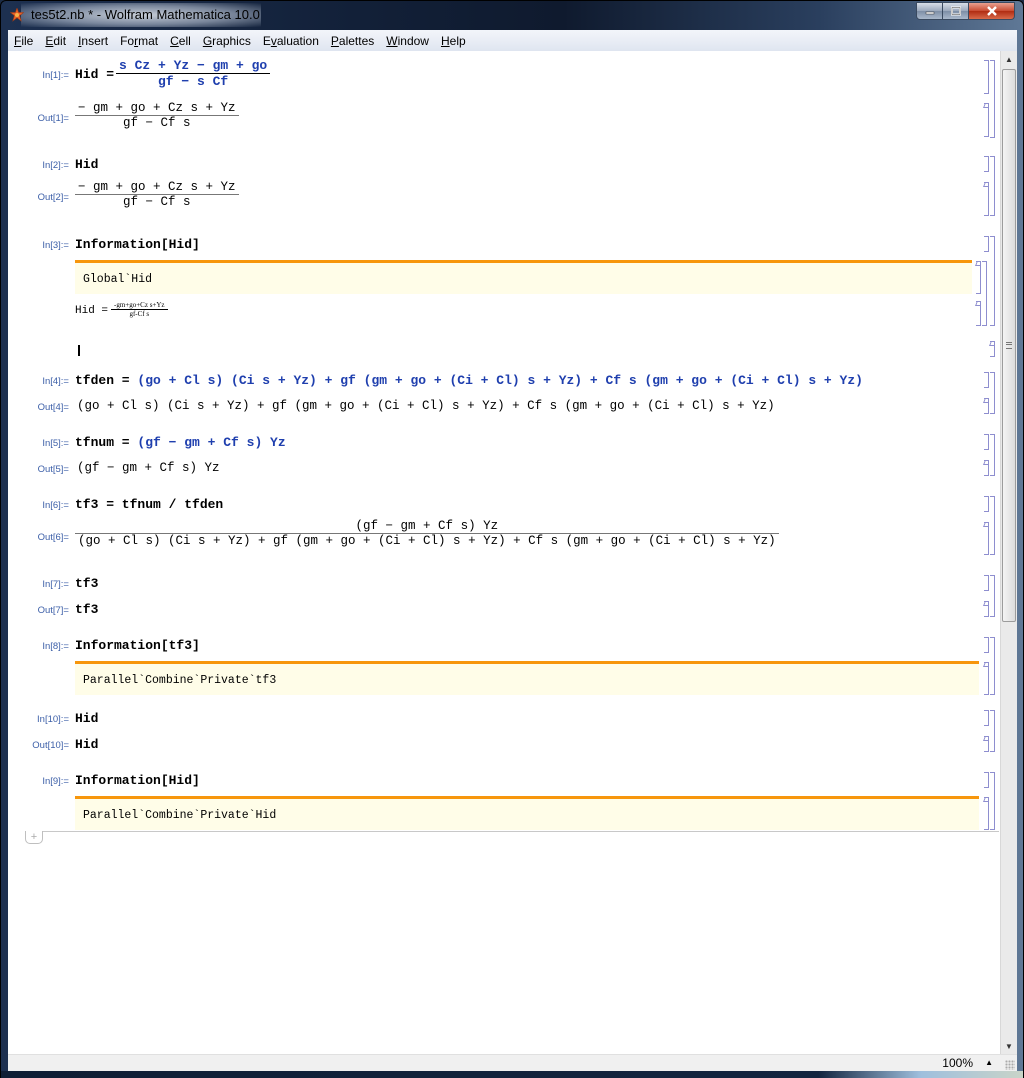  What do you see at coordinates (184, 40) in the screenshot?
I see `menu-cell-rest: ell` at bounding box center [184, 40].